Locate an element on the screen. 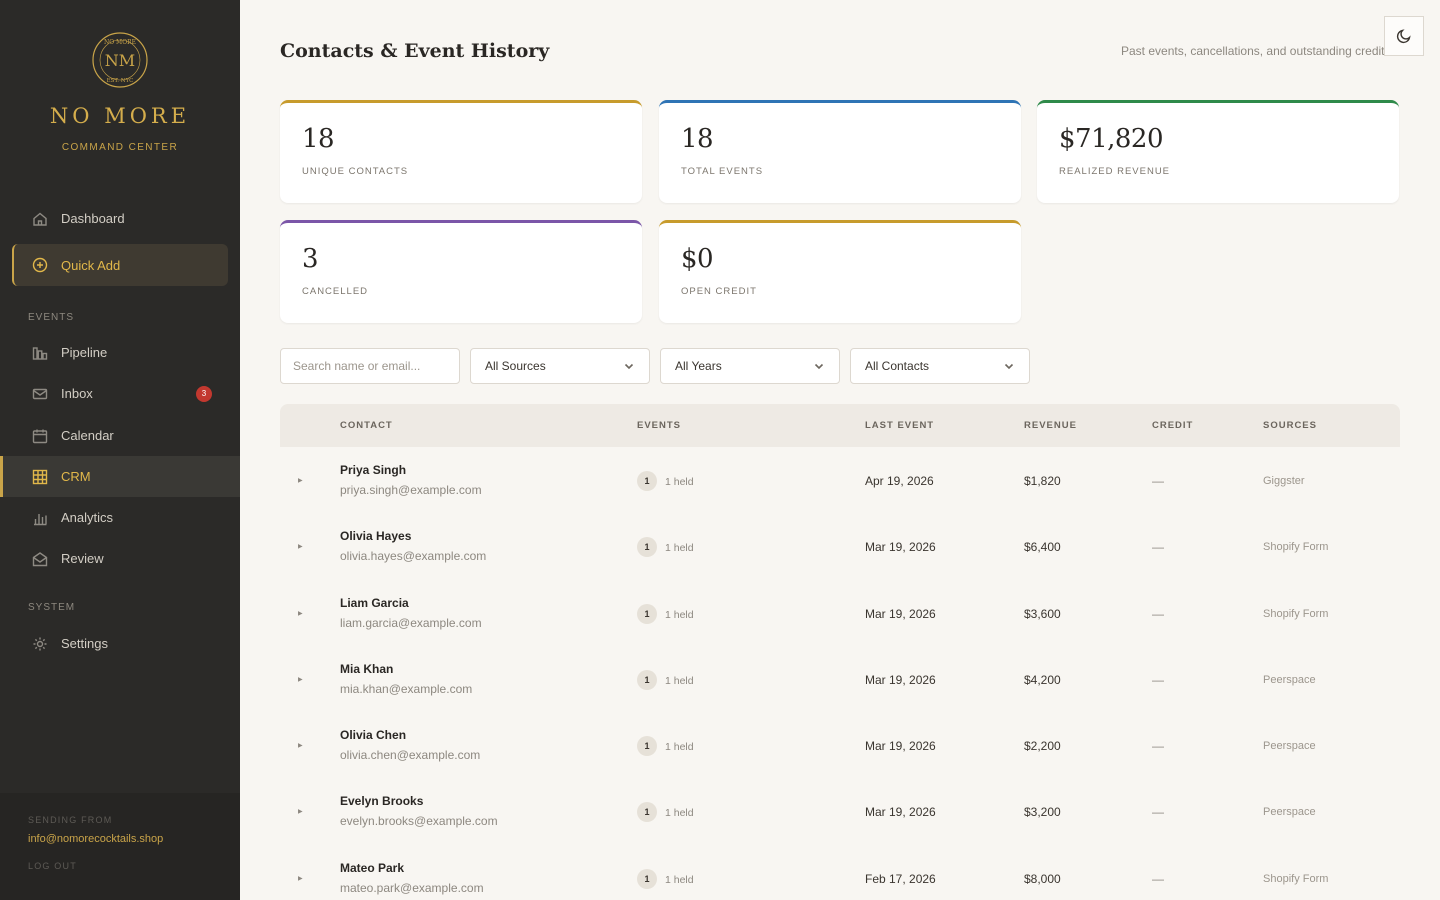  sidebar-item-pipeline: Pipeline is located at coordinates (120, 352).